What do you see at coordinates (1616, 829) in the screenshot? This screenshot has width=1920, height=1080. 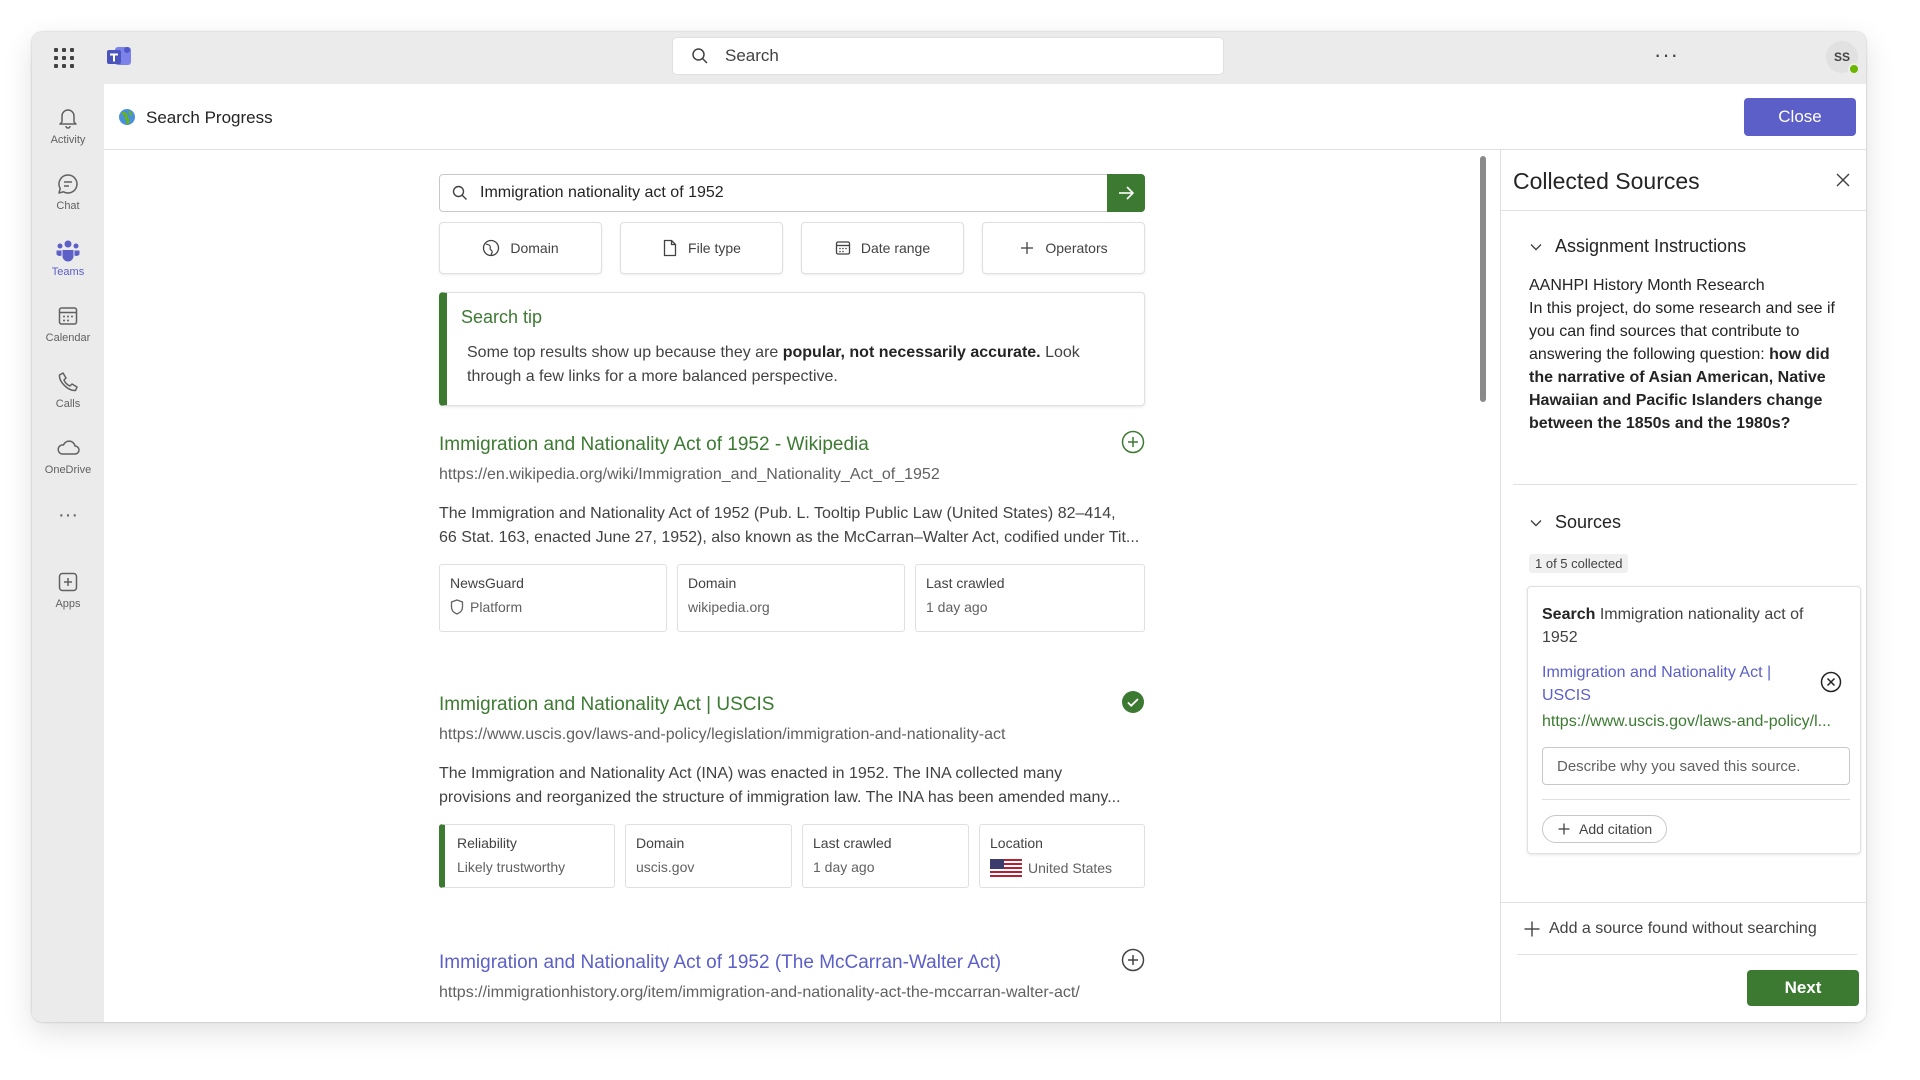 I see `add-citation-label: Add citation` at bounding box center [1616, 829].